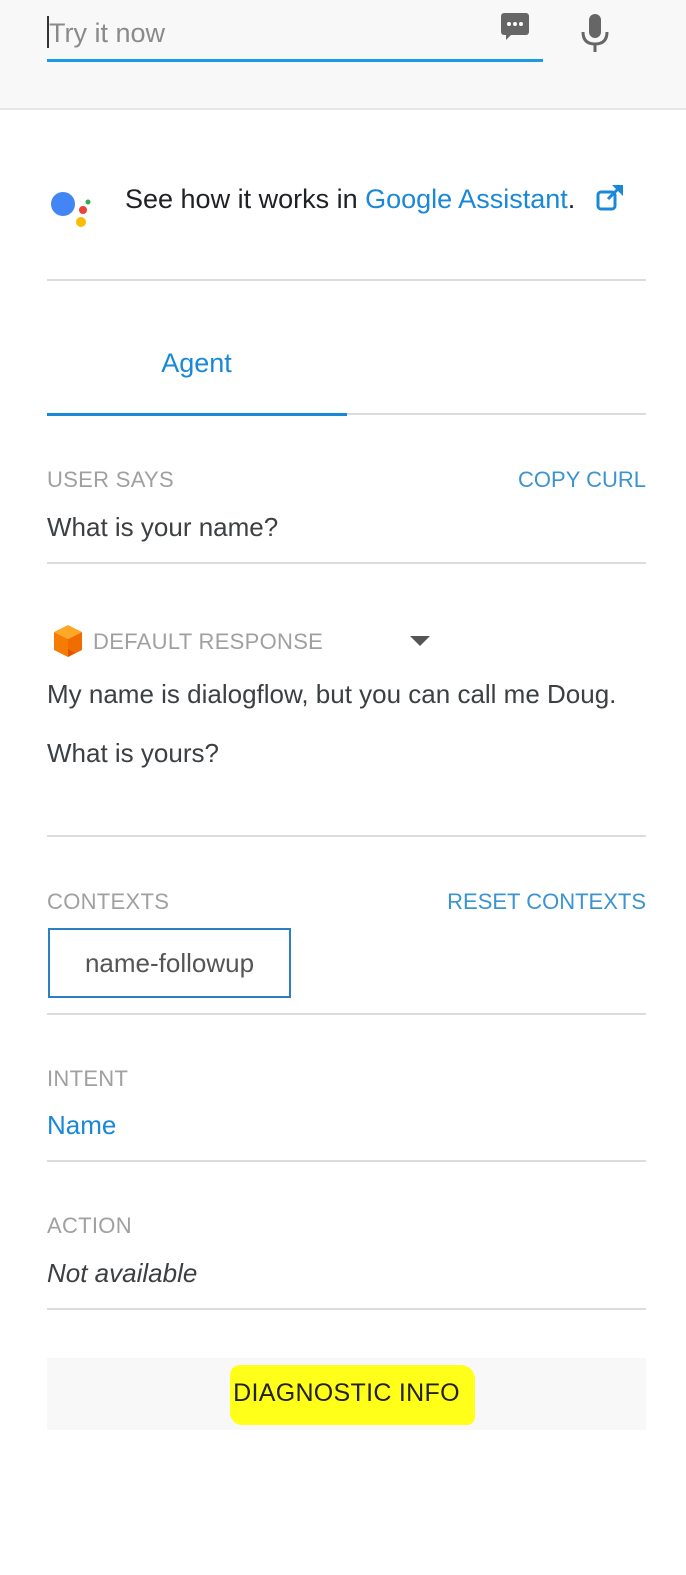 The image size is (686, 1575). I want to click on assistant-promo-text: See how it works in Google Assistant., so click(350, 199).